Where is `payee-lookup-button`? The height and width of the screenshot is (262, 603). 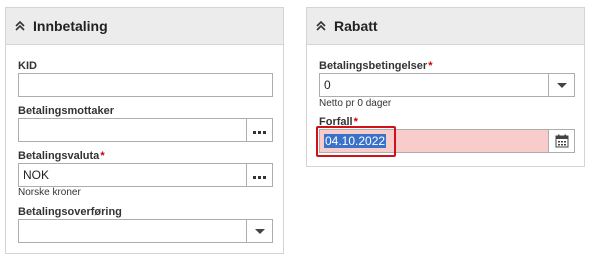 payee-lookup-button is located at coordinates (259, 130).